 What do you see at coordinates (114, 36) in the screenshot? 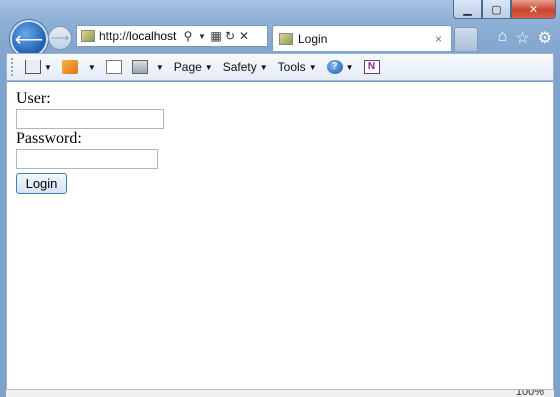
I see `address-prefix: http://` at bounding box center [114, 36].